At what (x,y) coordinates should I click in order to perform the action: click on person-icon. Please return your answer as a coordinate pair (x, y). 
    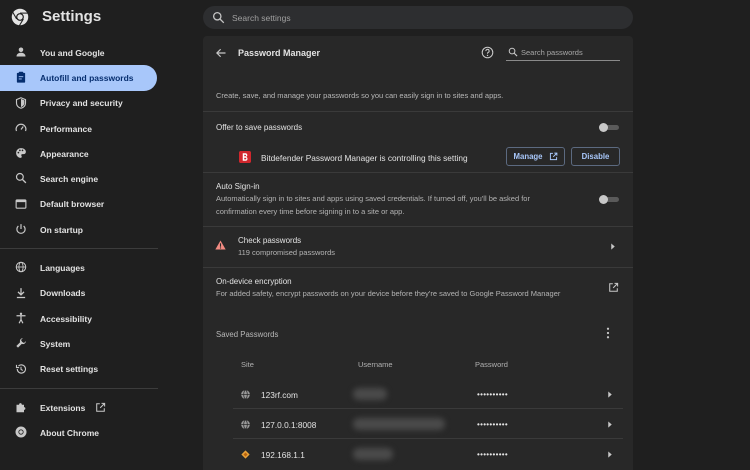
    Looking at the image, I should click on (21, 52).